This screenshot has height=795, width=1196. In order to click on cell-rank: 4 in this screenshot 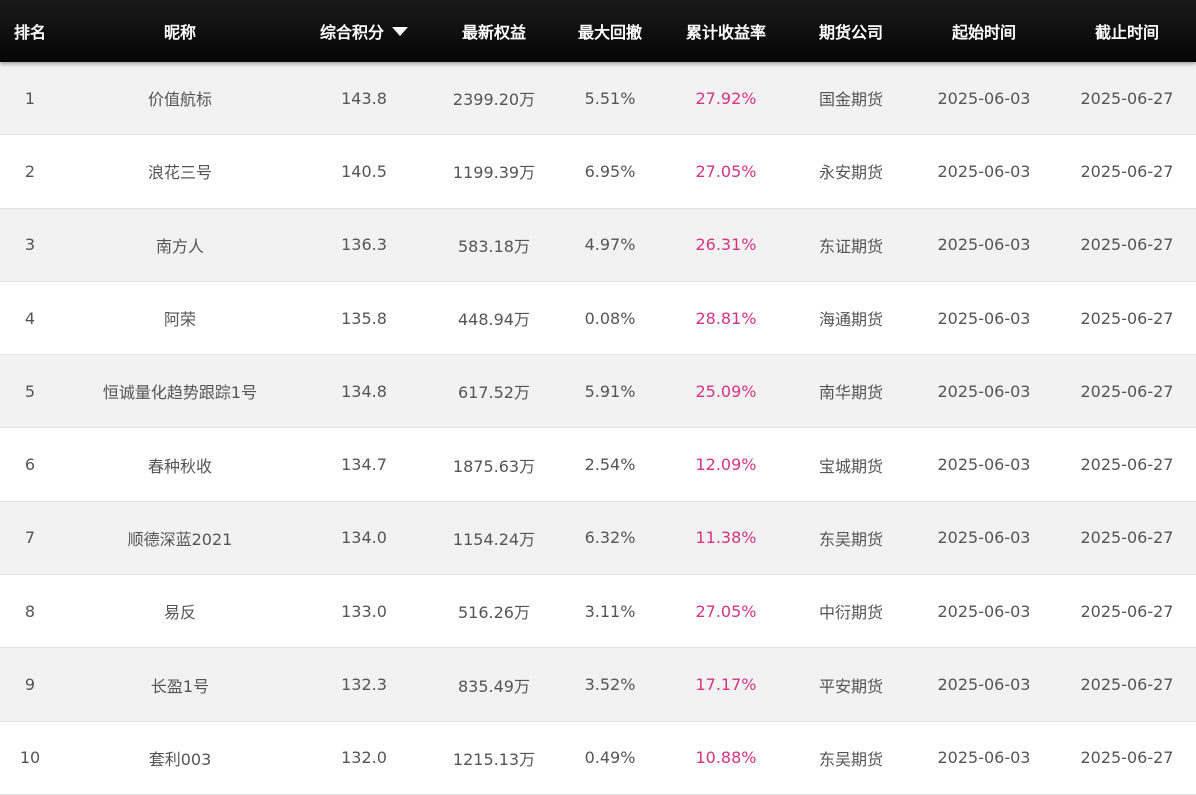, I will do `click(30, 318)`.